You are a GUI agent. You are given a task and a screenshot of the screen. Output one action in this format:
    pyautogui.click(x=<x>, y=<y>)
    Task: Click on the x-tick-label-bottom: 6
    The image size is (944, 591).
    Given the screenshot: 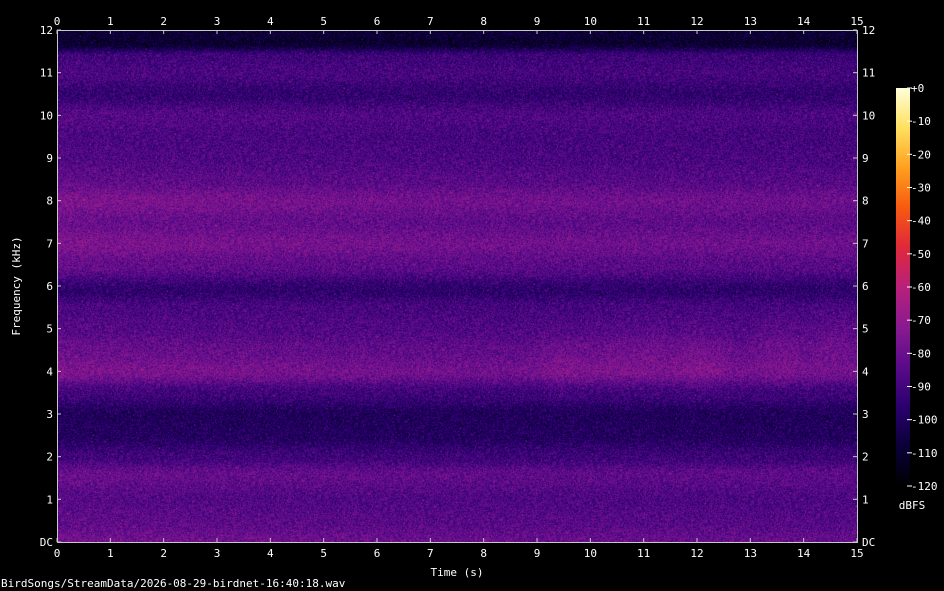 What is the action you would take?
    pyautogui.click(x=377, y=553)
    